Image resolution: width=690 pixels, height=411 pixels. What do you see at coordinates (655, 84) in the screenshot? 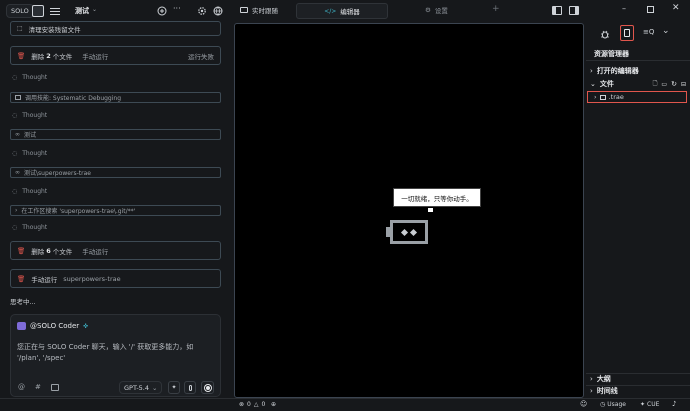
I see `new-file-icon: 🗋` at bounding box center [655, 84].